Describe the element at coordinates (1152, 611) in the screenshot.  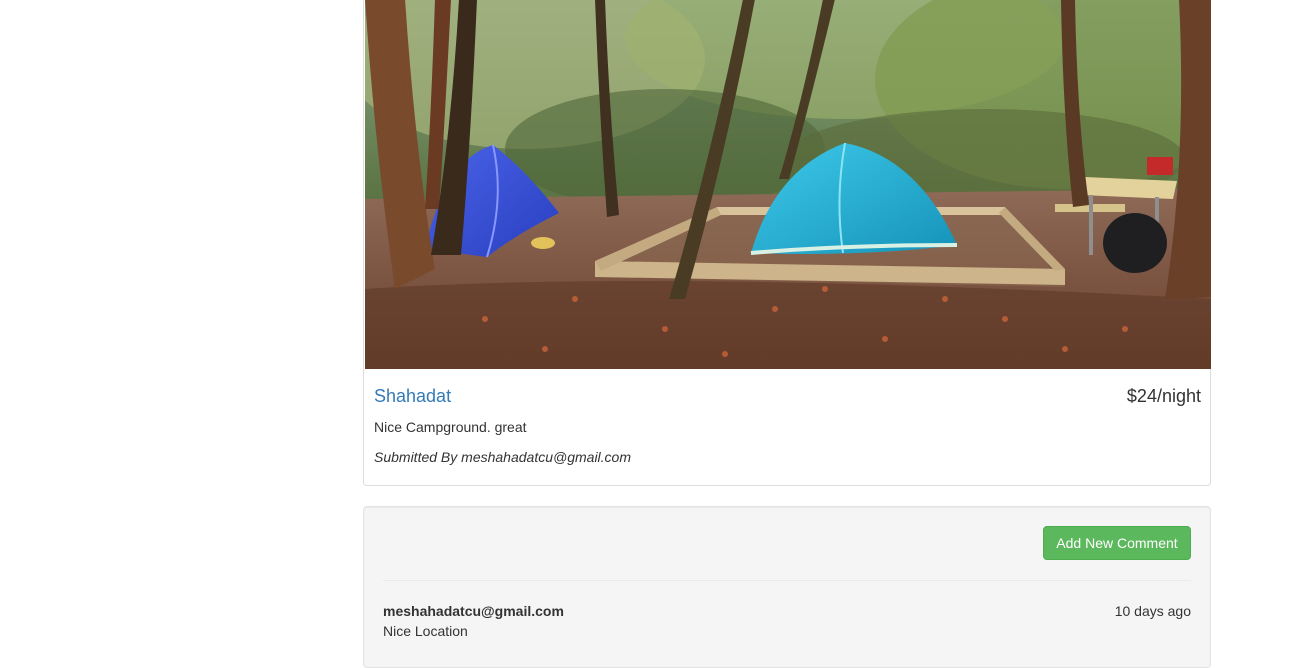
I see `comment-timestamp: 10 days ago` at that location.